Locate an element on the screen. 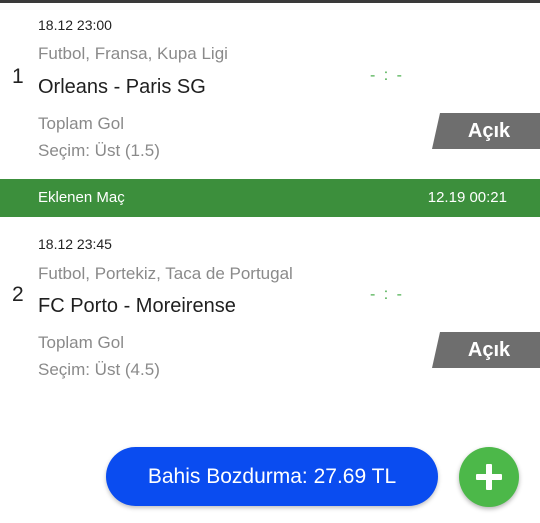 The image size is (540, 523). cashout-button: Bahis Bozdurma: 27.69 TL is located at coordinates (272, 476).